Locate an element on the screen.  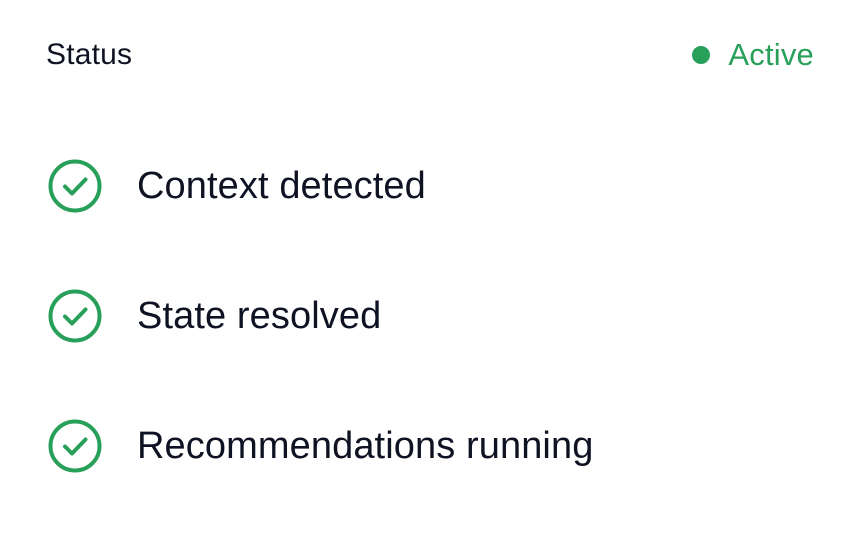
status-step-context: Context detected is located at coordinates (427, 186).